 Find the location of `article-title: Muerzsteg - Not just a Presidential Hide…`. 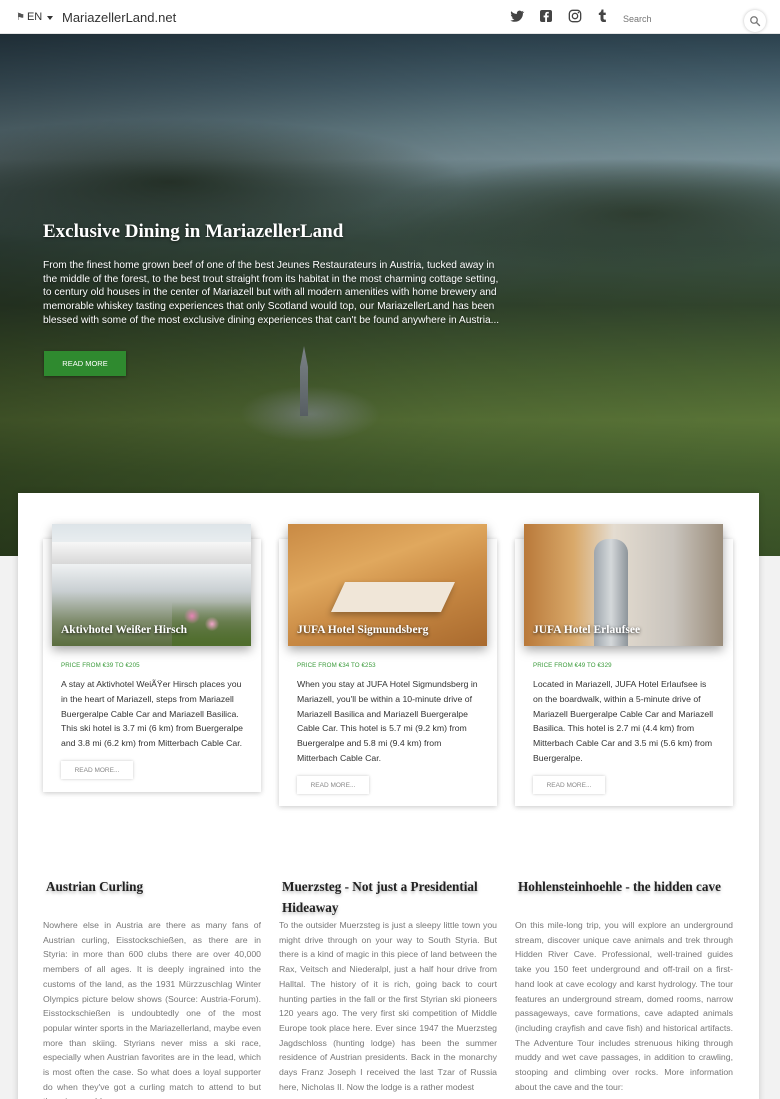

article-title: Muerzsteg - Not just a Presidential Hide… is located at coordinates (391, 897).